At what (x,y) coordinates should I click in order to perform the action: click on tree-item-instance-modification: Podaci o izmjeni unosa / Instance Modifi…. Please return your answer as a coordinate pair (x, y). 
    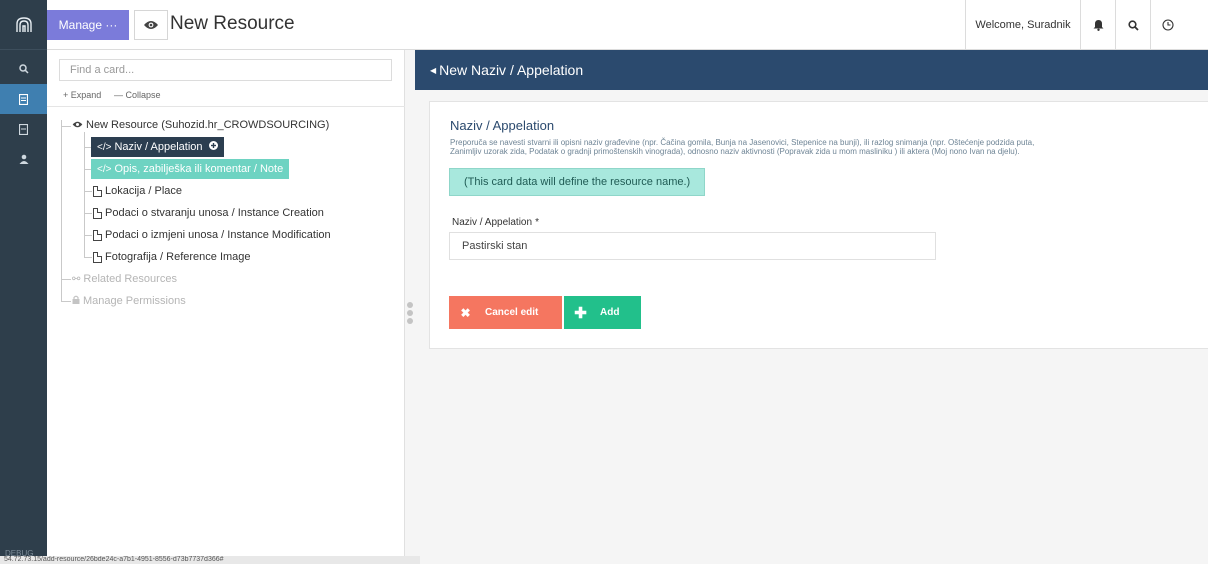
    Looking at the image, I should click on (212, 235).